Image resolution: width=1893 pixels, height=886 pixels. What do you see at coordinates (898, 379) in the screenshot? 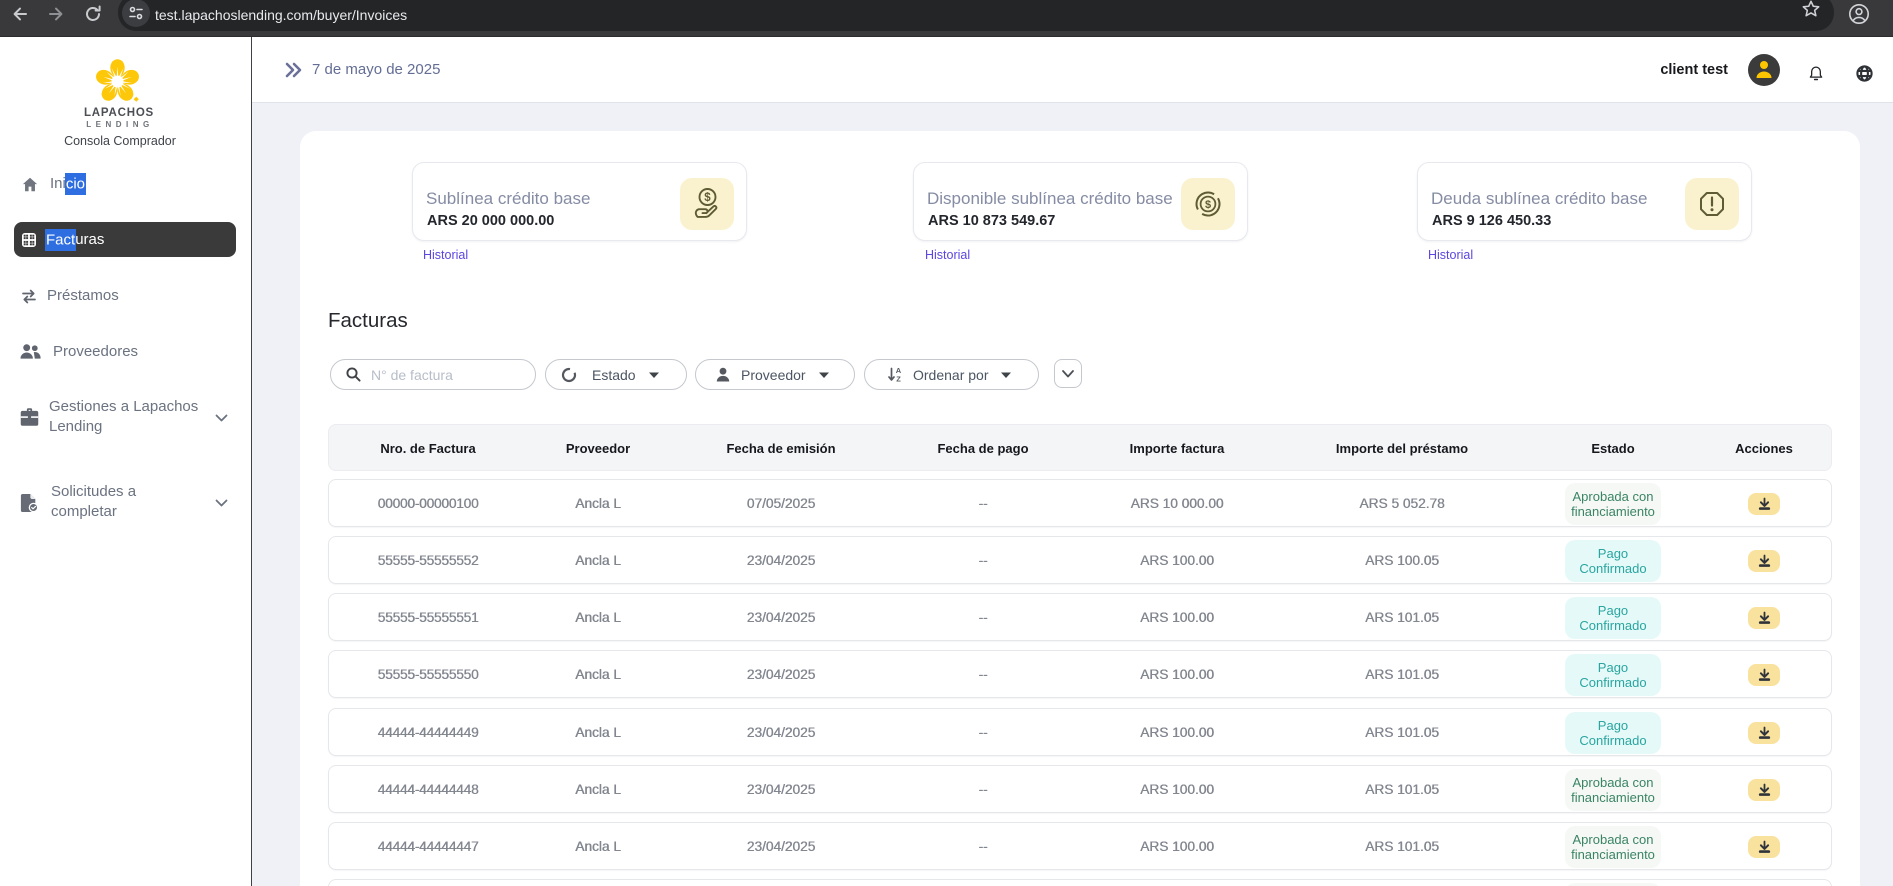
I see `svg-text: Z` at bounding box center [898, 379].